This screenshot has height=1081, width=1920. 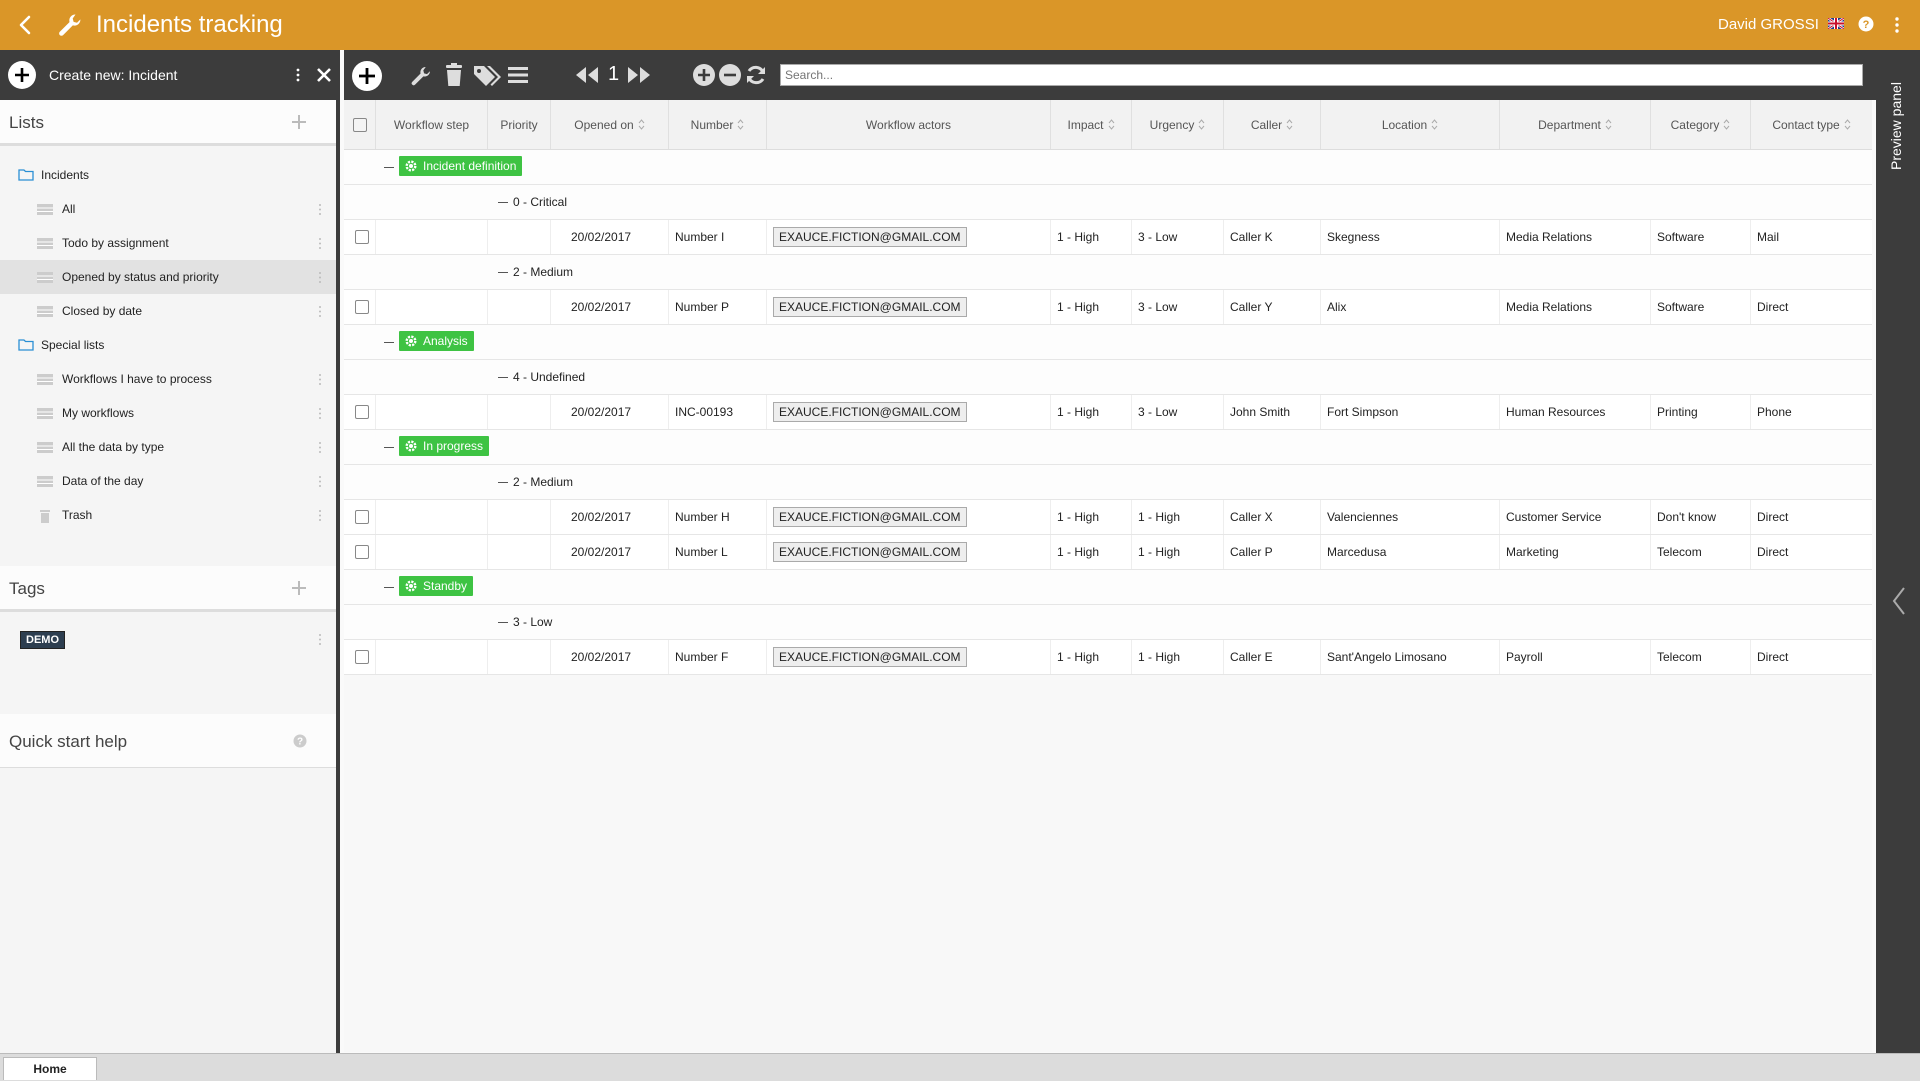 I want to click on folder-incidents: Incidents, so click(x=168, y=175).